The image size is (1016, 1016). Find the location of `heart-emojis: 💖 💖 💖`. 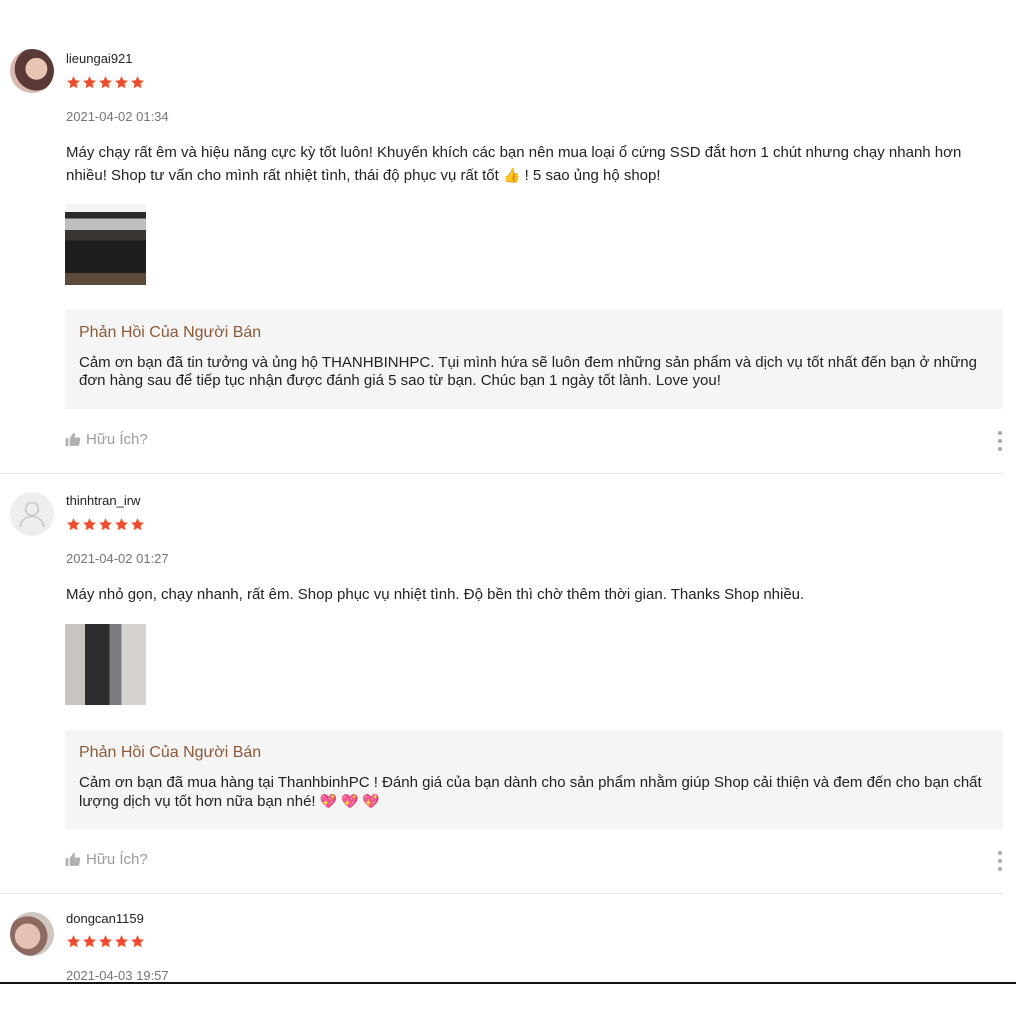

heart-emojis: 💖 💖 💖 is located at coordinates (349, 801).